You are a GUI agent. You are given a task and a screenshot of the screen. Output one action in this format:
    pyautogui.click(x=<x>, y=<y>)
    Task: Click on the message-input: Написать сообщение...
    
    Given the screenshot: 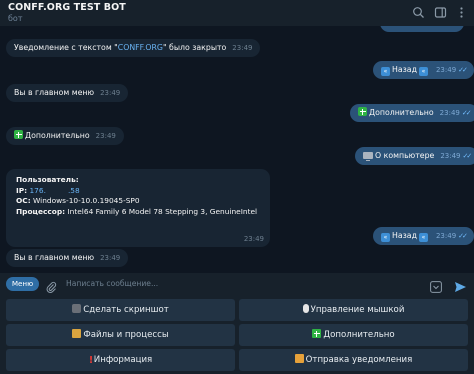 What is the action you would take?
    pyautogui.click(x=112, y=284)
    